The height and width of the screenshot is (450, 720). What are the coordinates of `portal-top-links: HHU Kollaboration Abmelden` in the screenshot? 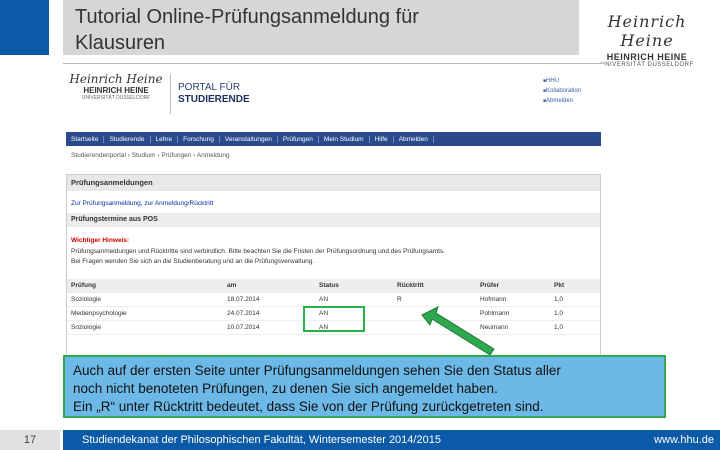 It's located at (562, 91).